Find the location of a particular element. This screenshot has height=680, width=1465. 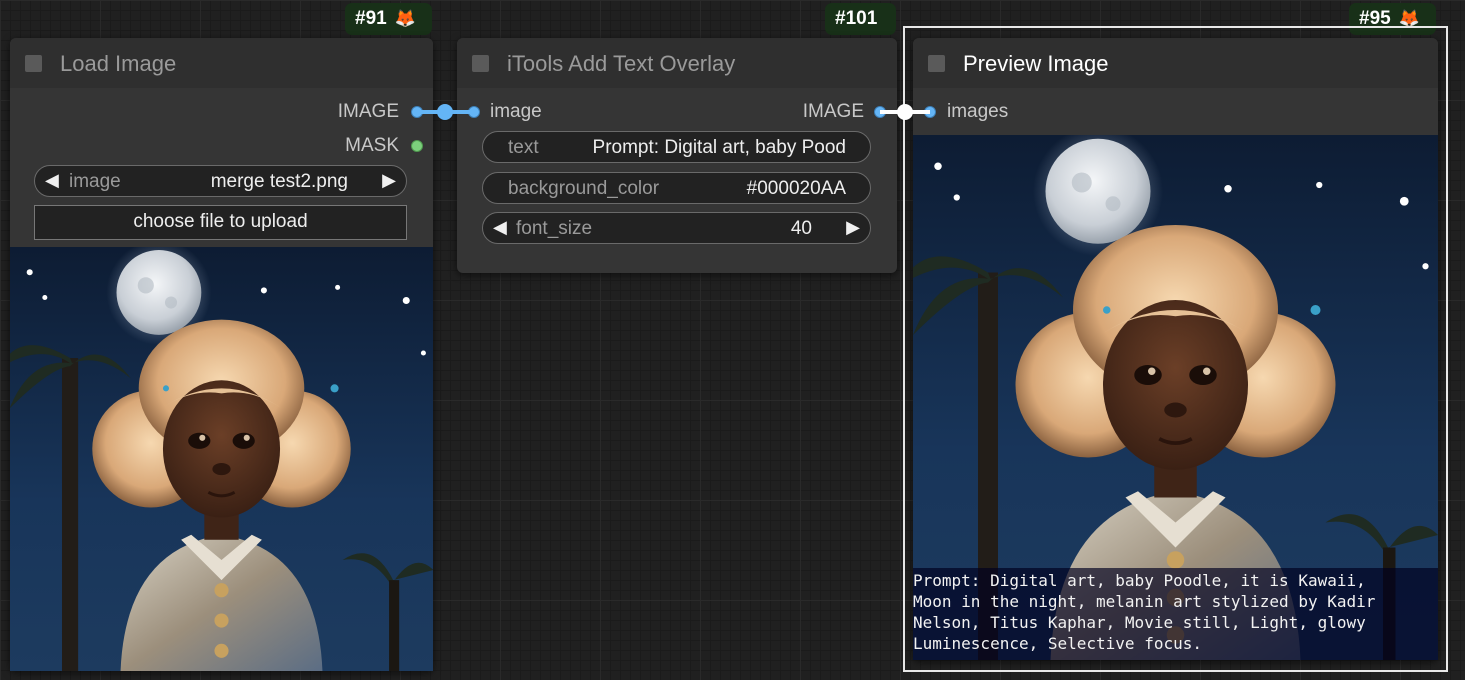

link-layer is located at coordinates (673, 112).